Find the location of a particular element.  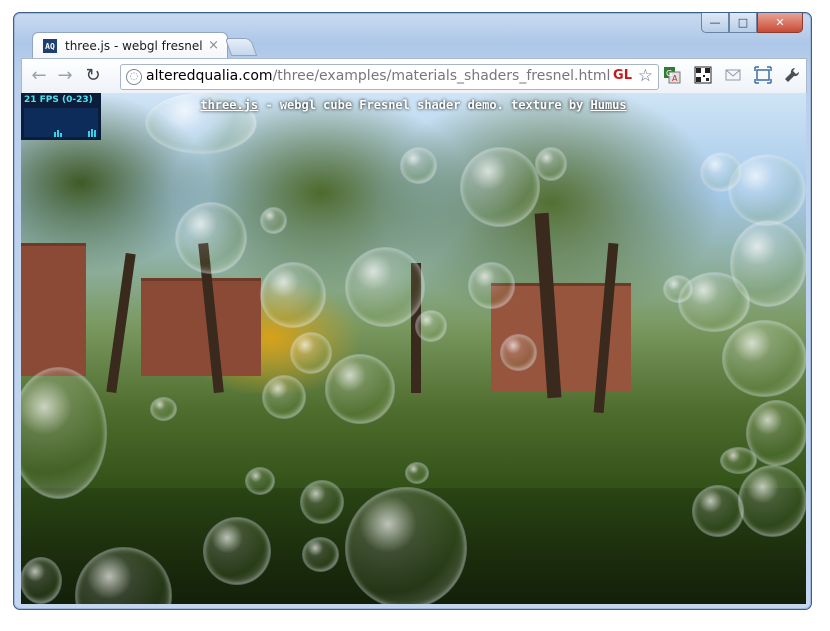

qr-code-icon is located at coordinates (703, 76).